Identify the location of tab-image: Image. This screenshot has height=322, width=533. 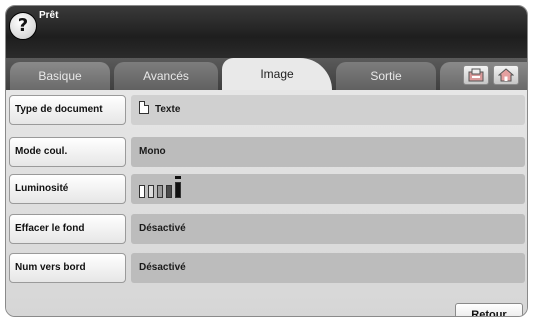
(277, 74).